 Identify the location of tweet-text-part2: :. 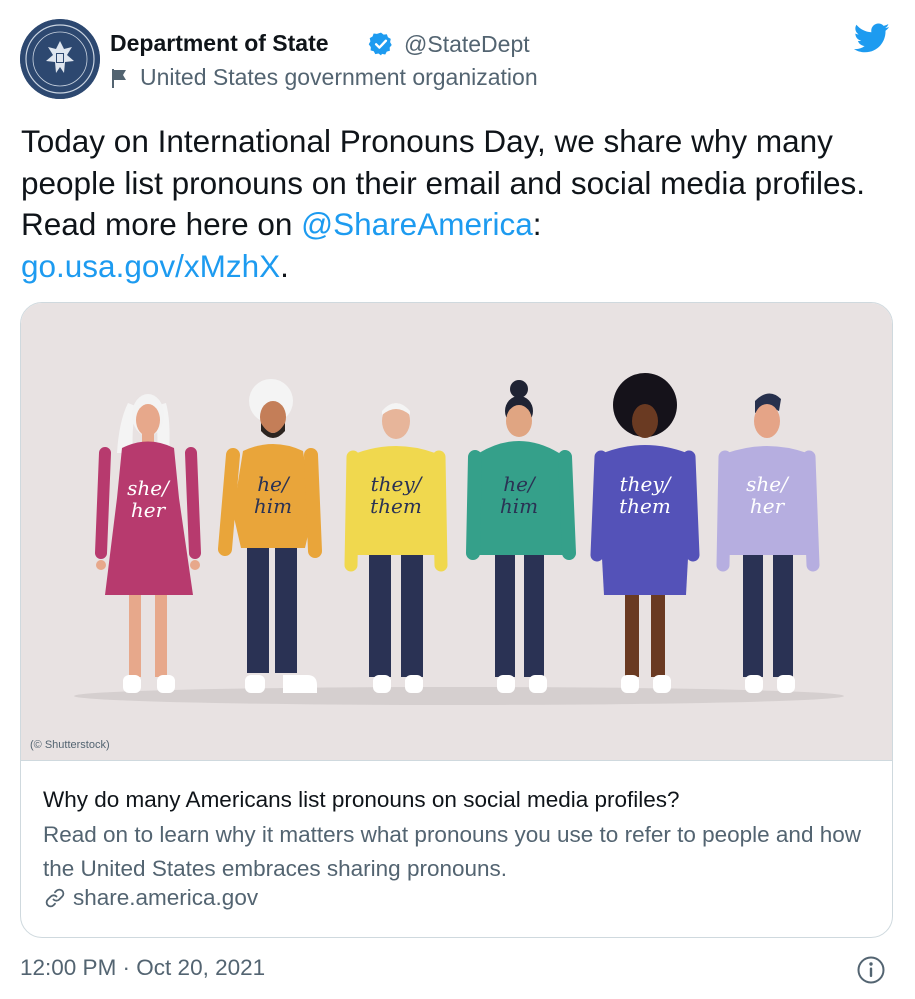
(537, 224).